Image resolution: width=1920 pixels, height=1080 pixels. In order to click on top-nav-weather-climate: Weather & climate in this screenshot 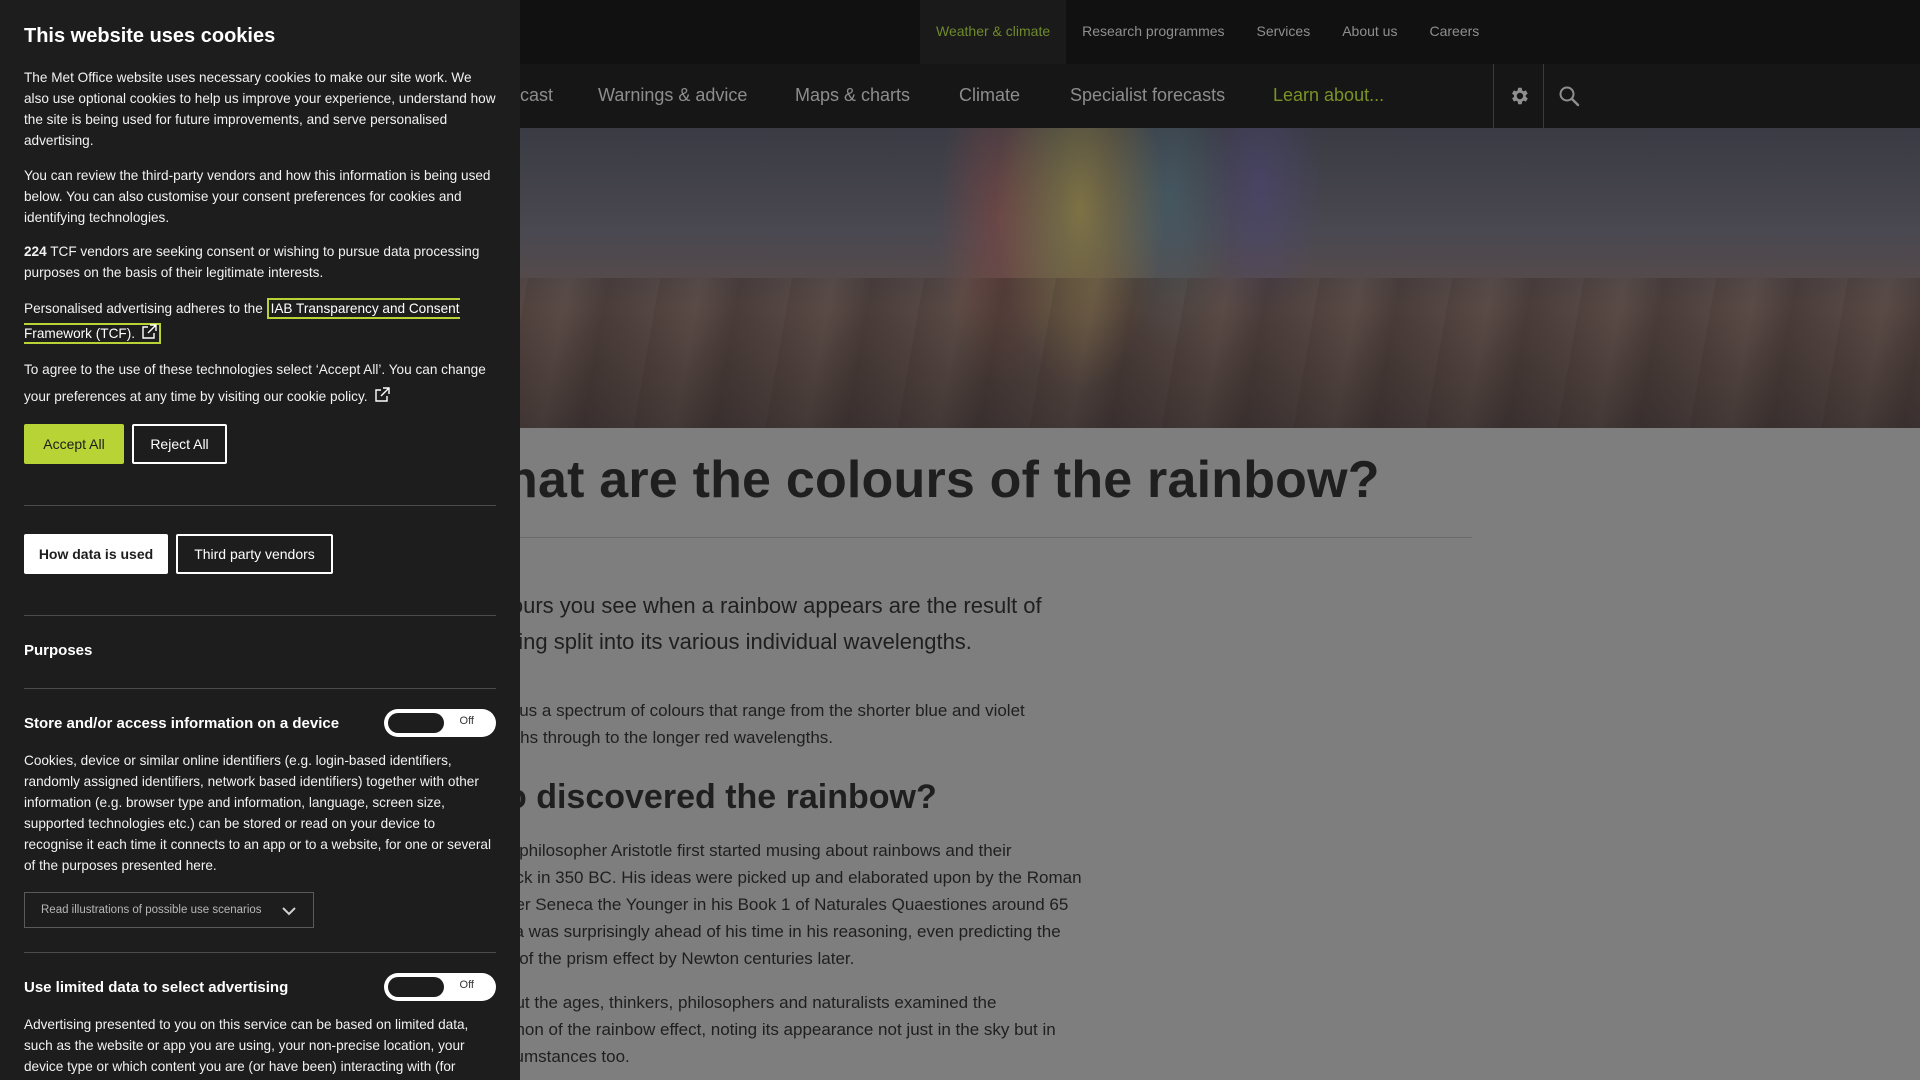, I will do `click(993, 32)`.